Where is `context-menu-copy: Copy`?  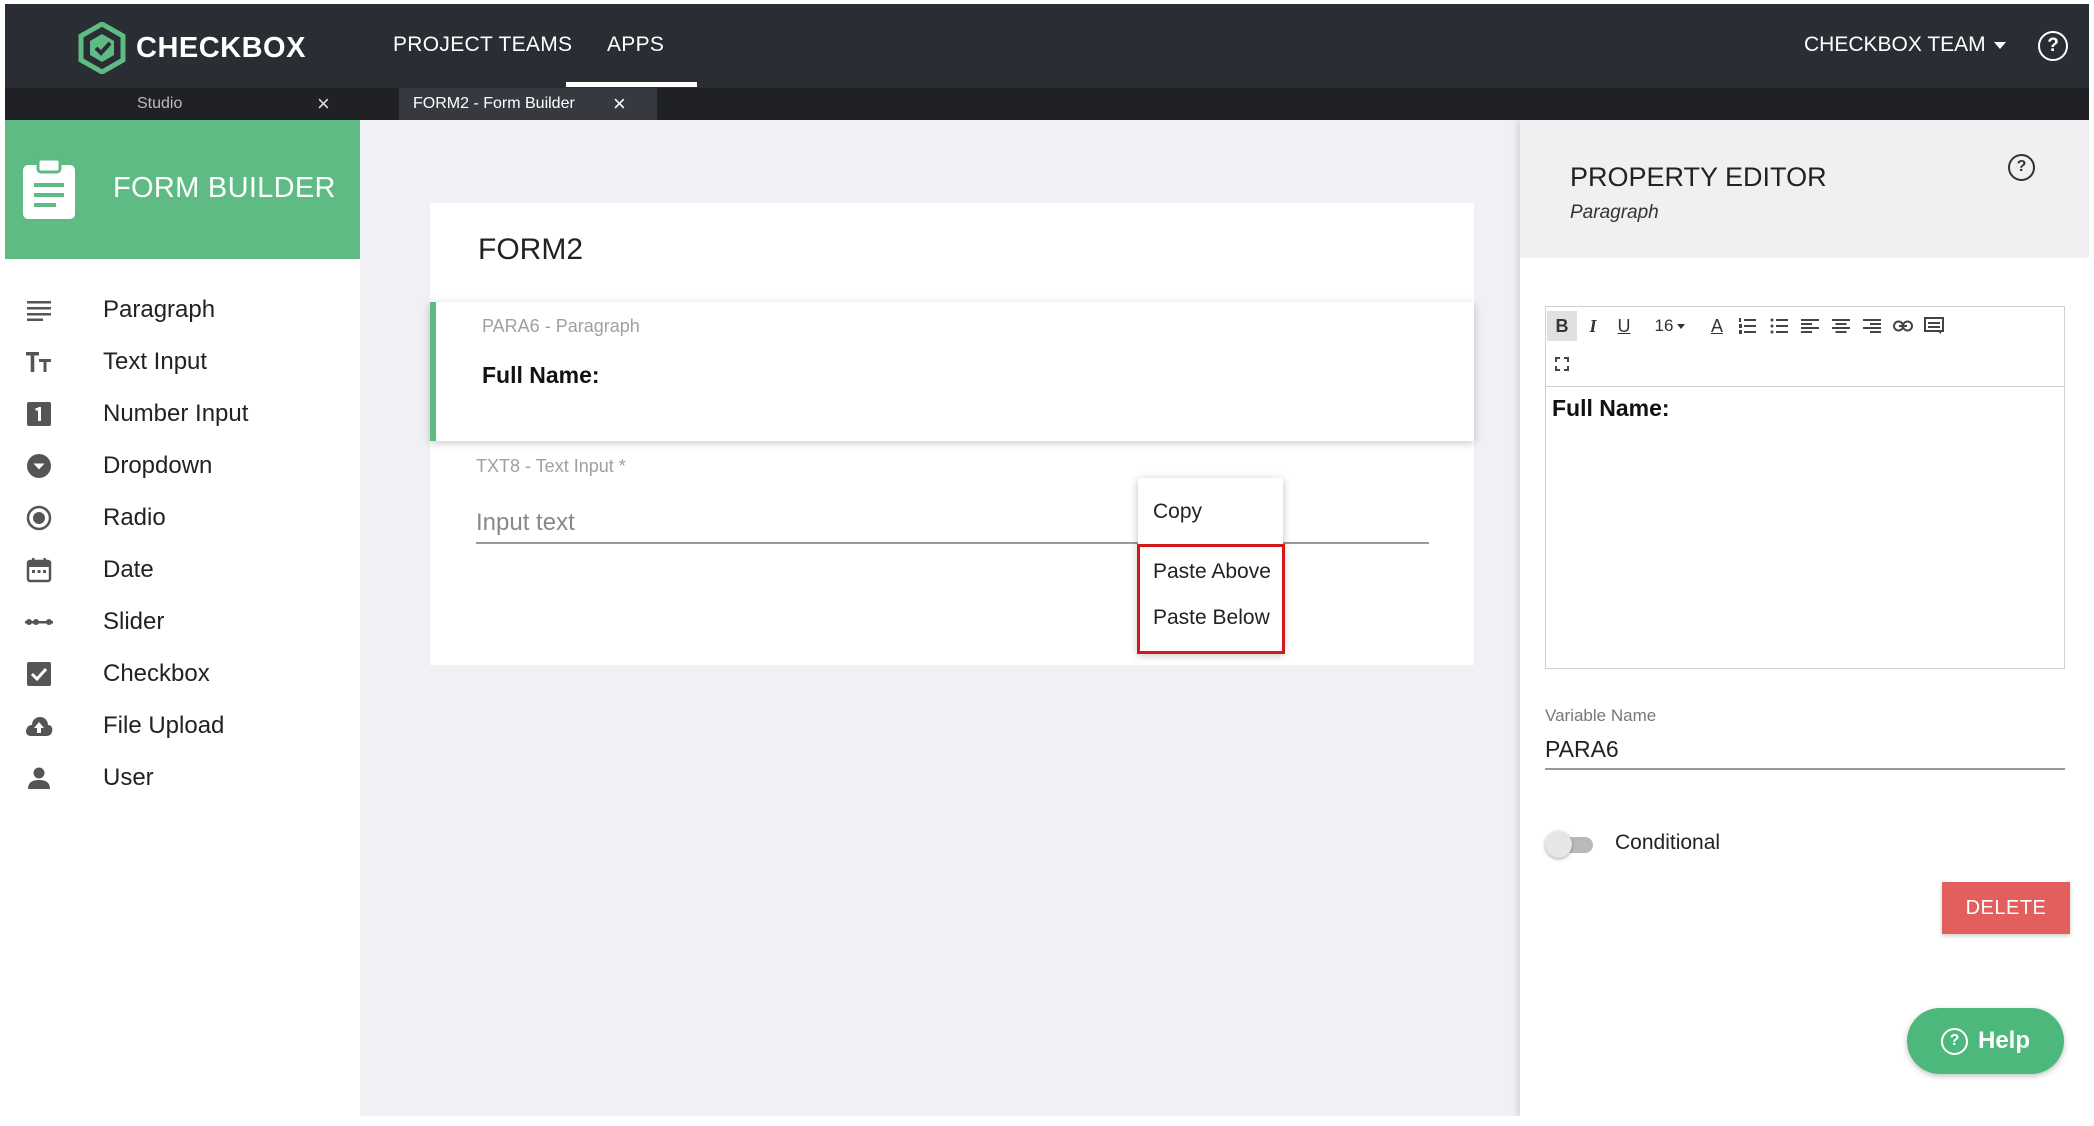 context-menu-copy: Copy is located at coordinates (1177, 512).